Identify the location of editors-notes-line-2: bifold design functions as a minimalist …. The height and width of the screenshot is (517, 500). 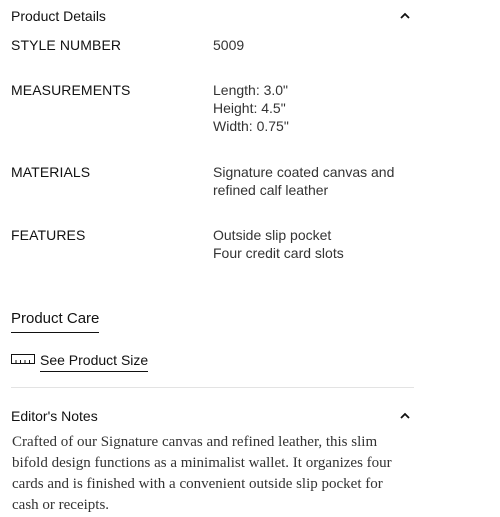
(202, 463).